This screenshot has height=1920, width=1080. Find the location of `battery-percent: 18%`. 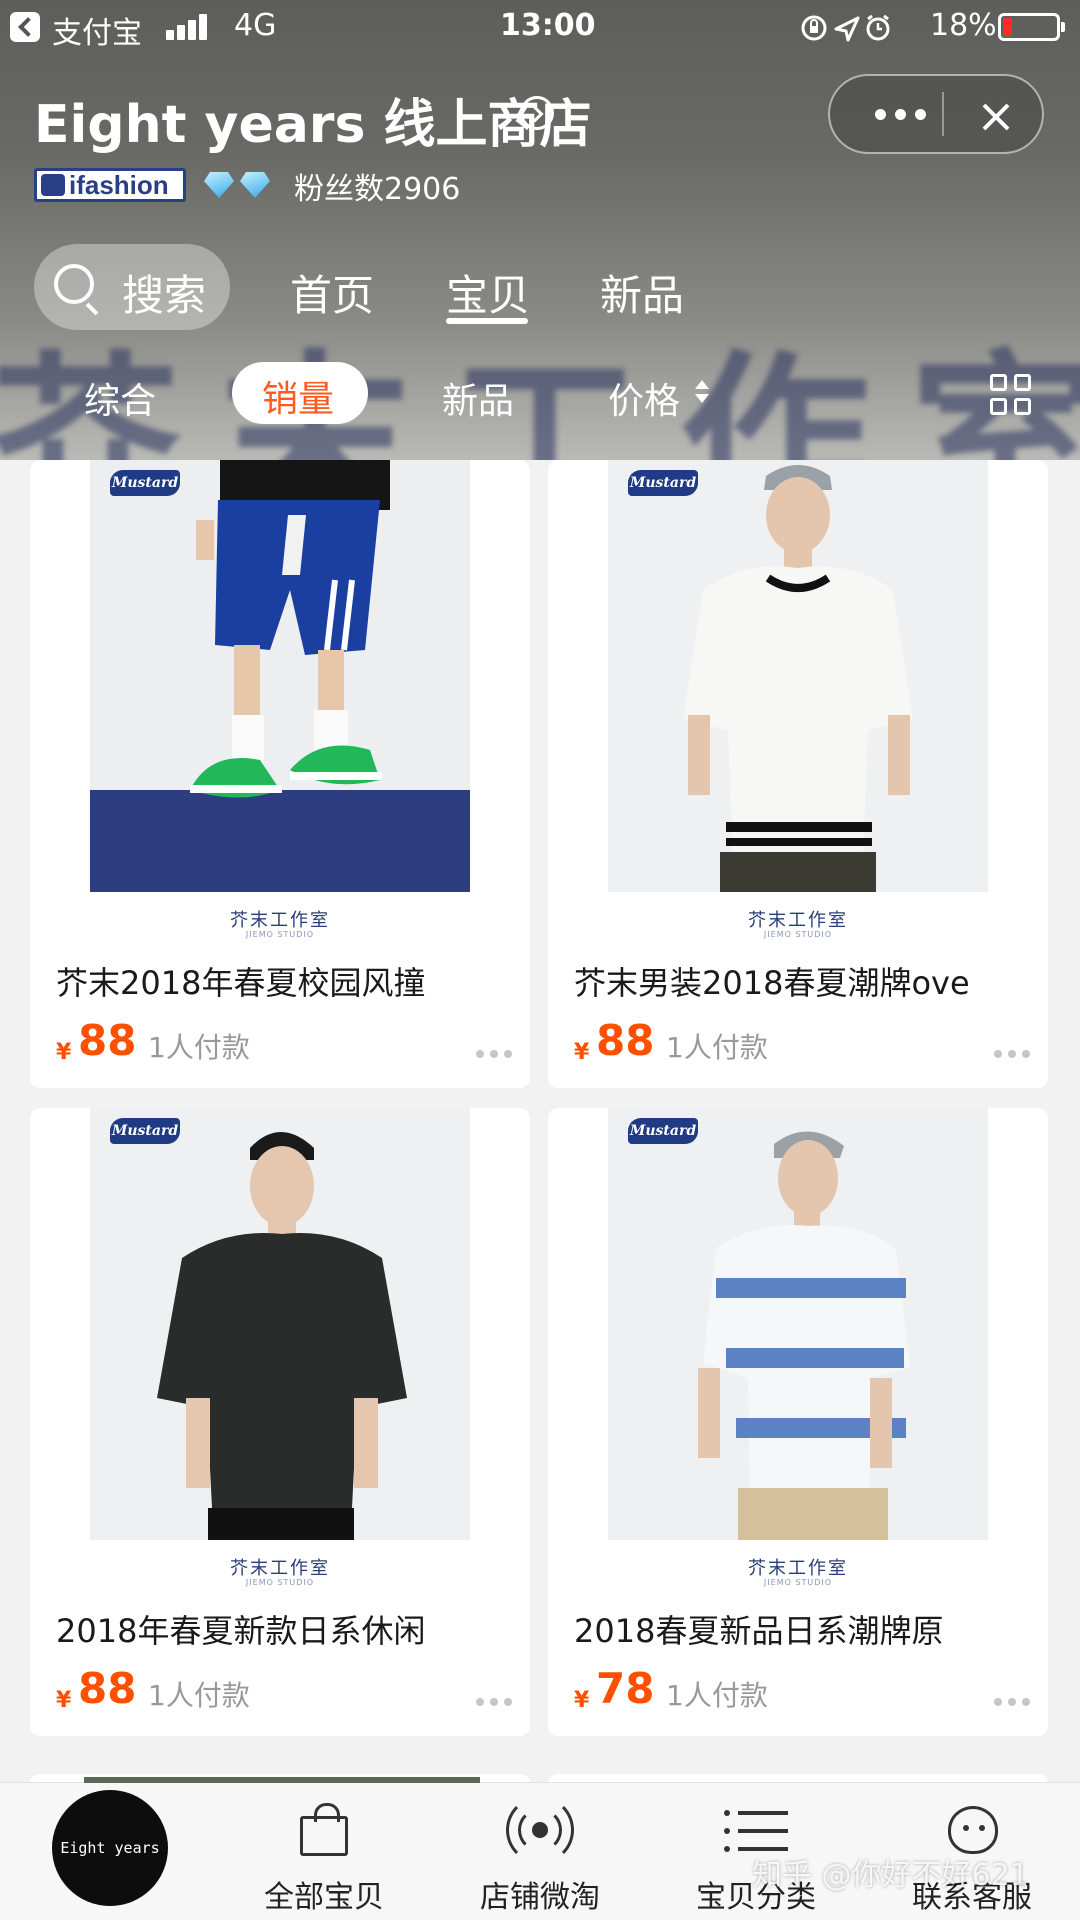

battery-percent: 18% is located at coordinates (963, 25).